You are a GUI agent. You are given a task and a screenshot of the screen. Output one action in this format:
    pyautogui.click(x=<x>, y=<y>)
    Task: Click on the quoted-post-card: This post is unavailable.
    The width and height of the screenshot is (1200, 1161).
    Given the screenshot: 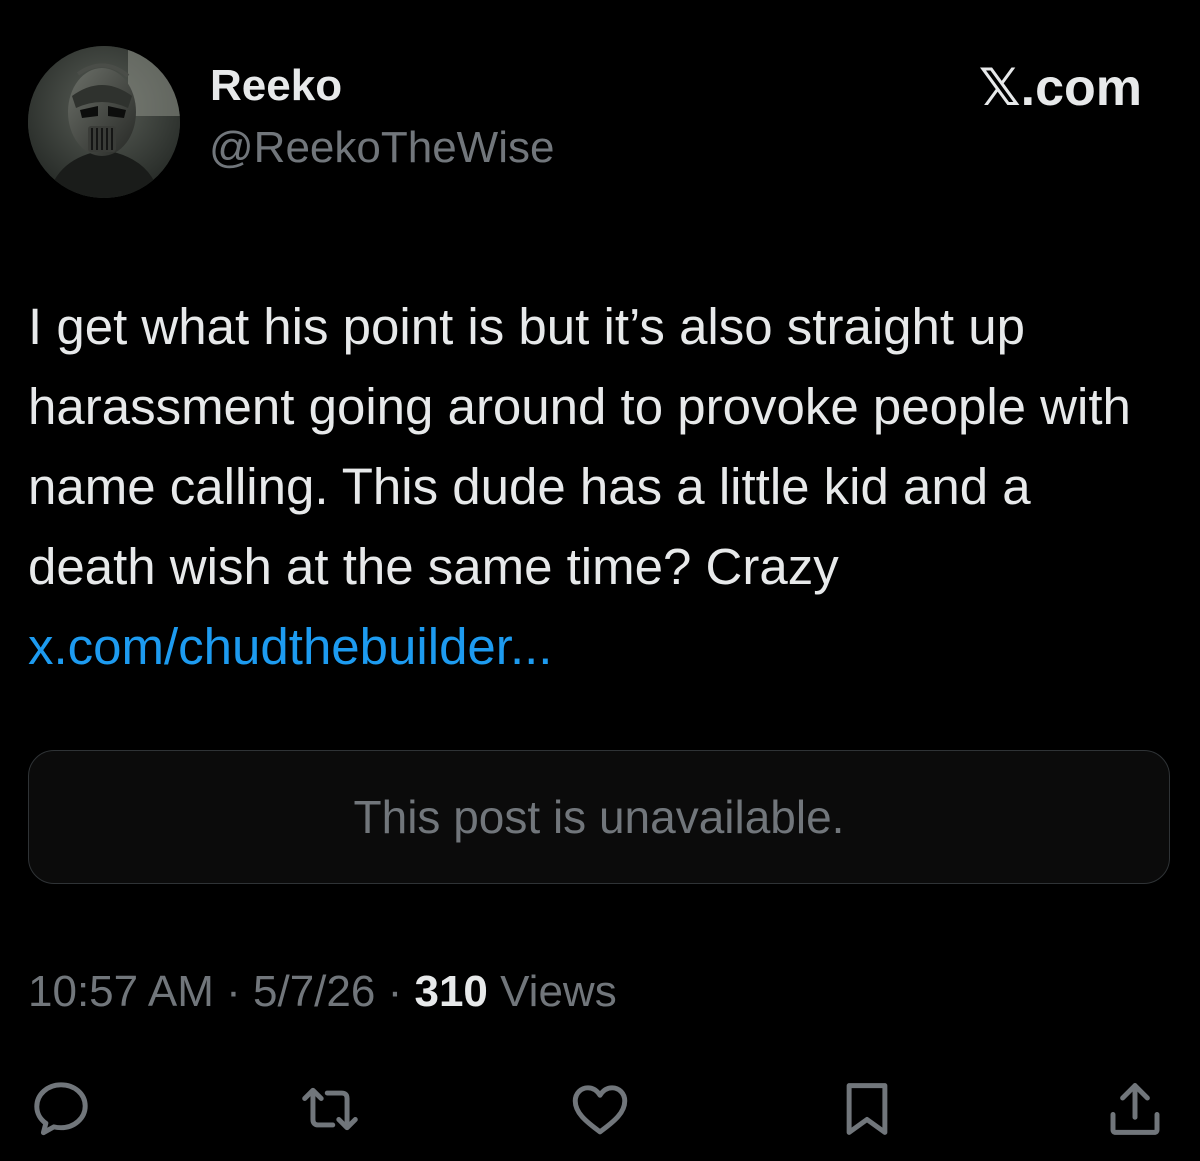 What is the action you would take?
    pyautogui.click(x=599, y=817)
    